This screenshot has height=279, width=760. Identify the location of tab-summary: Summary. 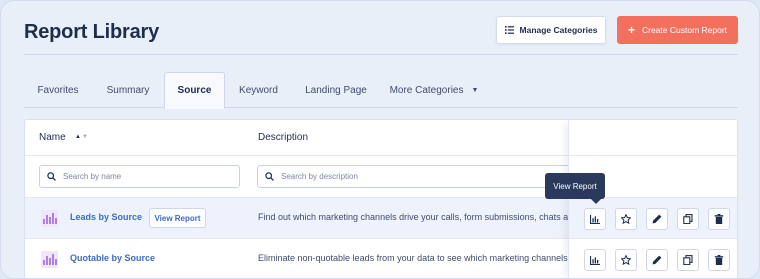
(128, 90).